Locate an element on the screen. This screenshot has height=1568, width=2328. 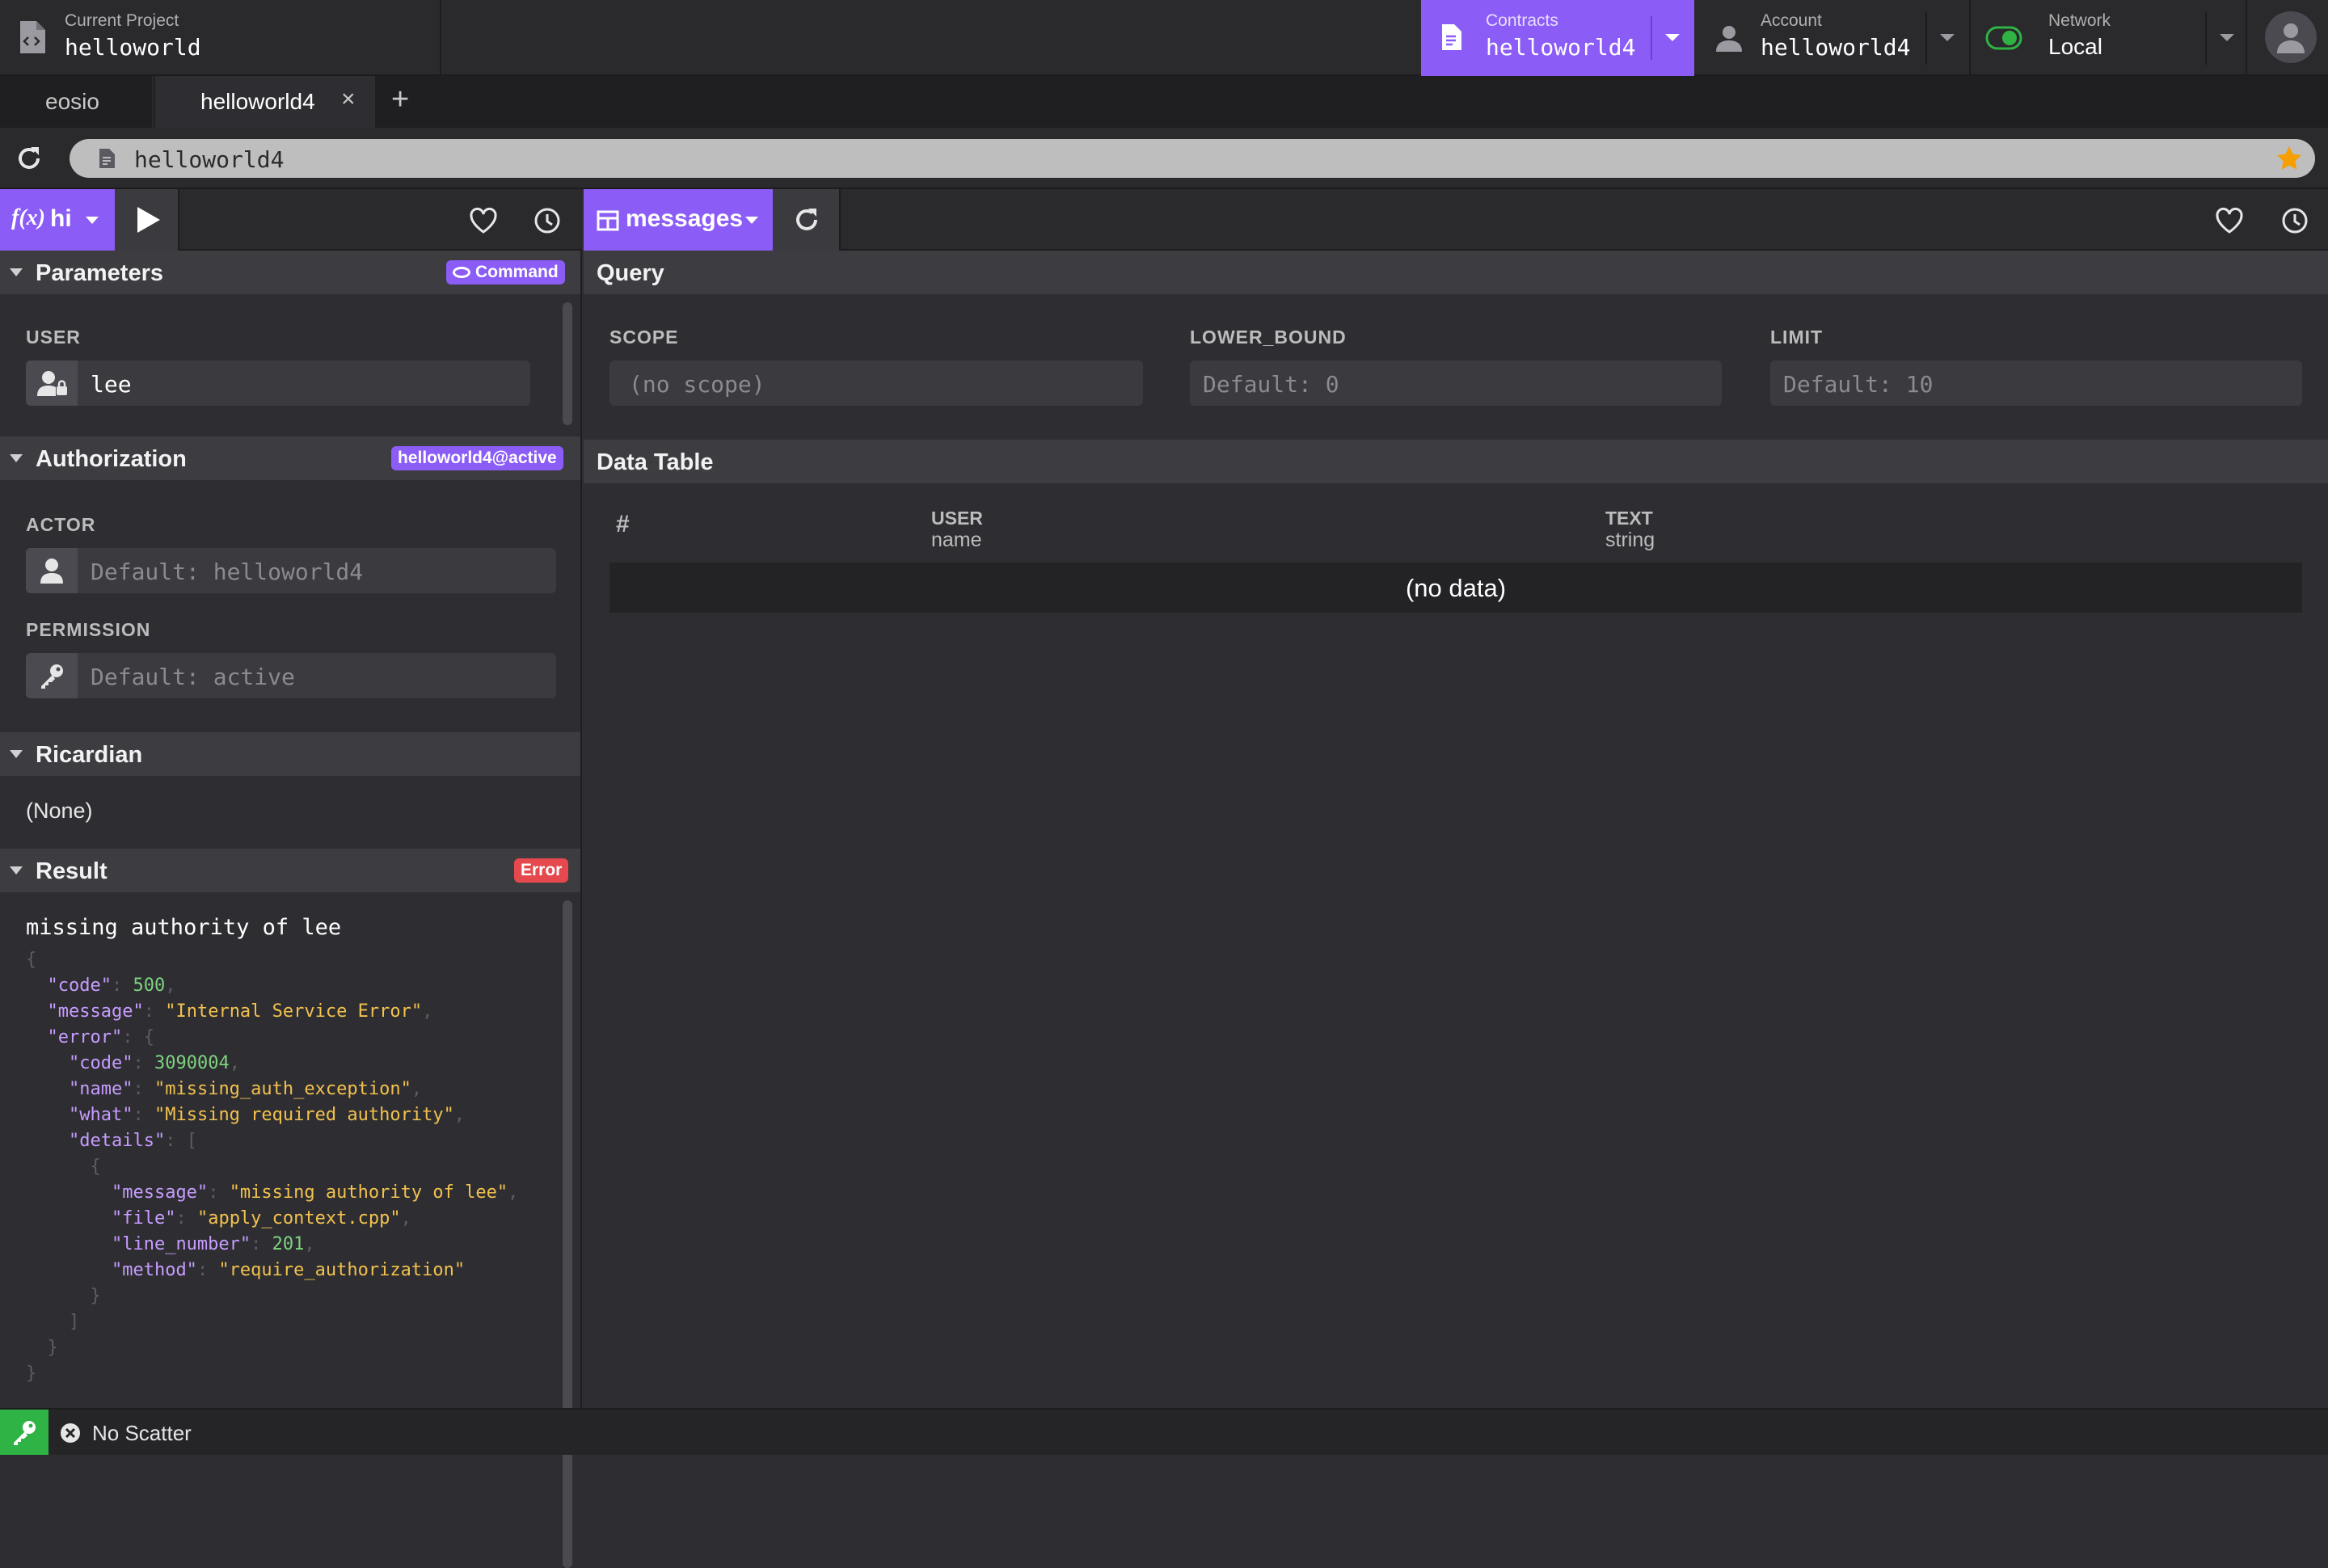
project-label: Current Project is located at coordinates (122, 20).